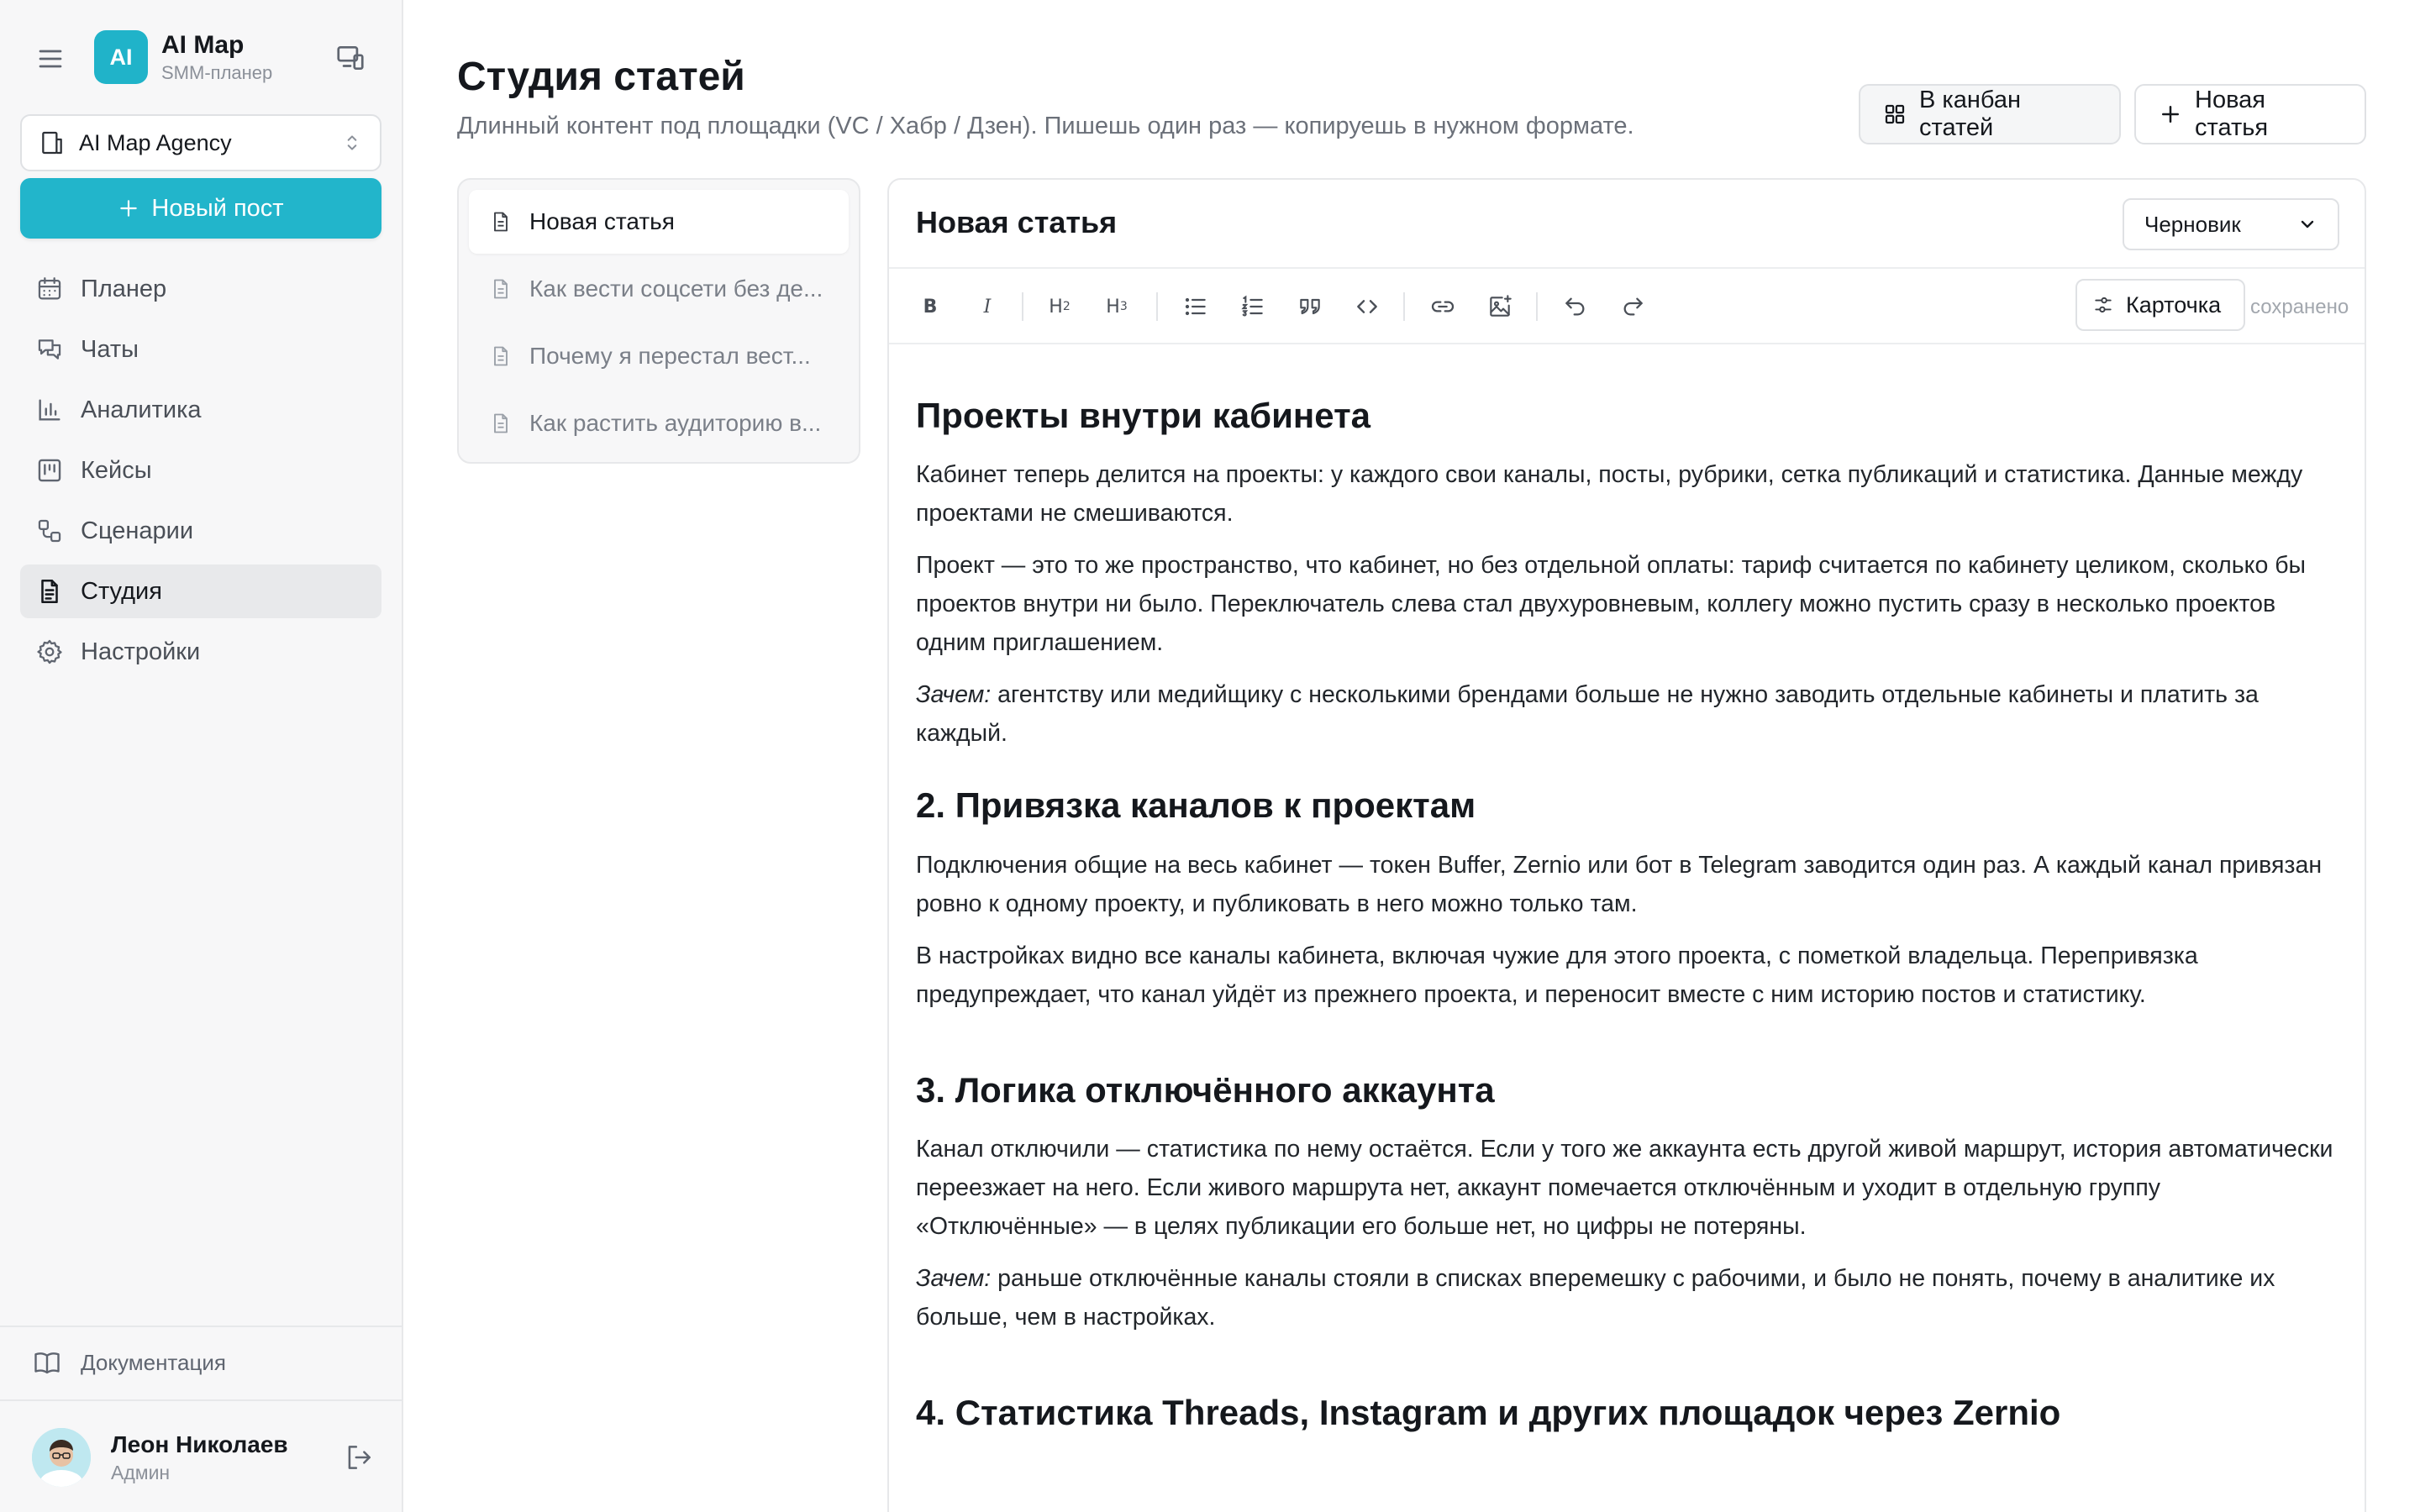 Image resolution: width=2420 pixels, height=1512 pixels. What do you see at coordinates (203, 45) in the screenshot?
I see `app-name: AI Map` at bounding box center [203, 45].